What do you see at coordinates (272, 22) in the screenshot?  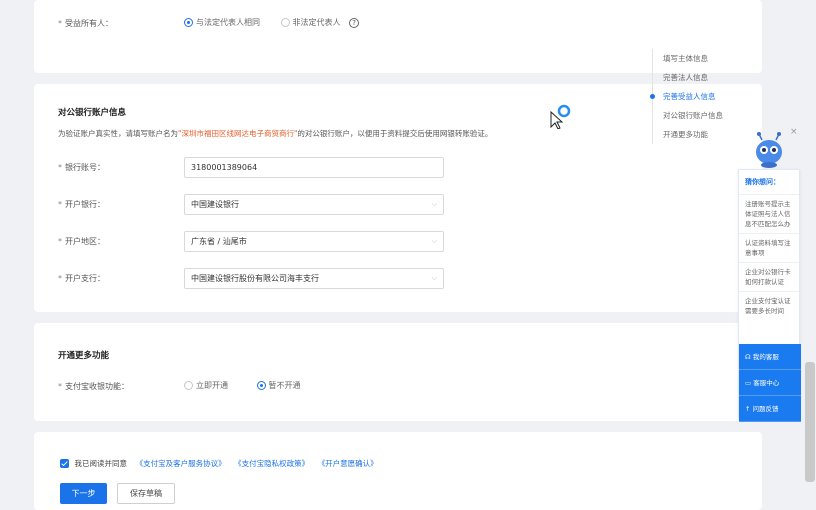 I see `beneficiary-options: 与法定代表人相同 非法定代表人 ?` at bounding box center [272, 22].